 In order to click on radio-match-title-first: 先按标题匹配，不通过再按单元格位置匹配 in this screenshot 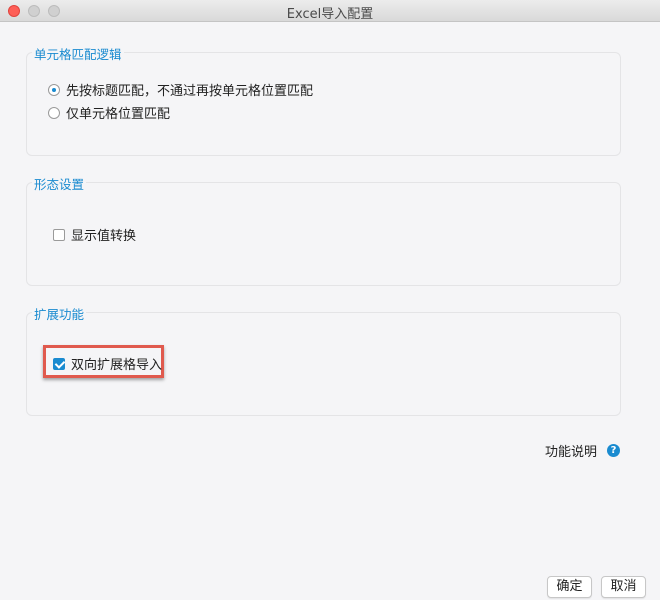, I will do `click(180, 89)`.